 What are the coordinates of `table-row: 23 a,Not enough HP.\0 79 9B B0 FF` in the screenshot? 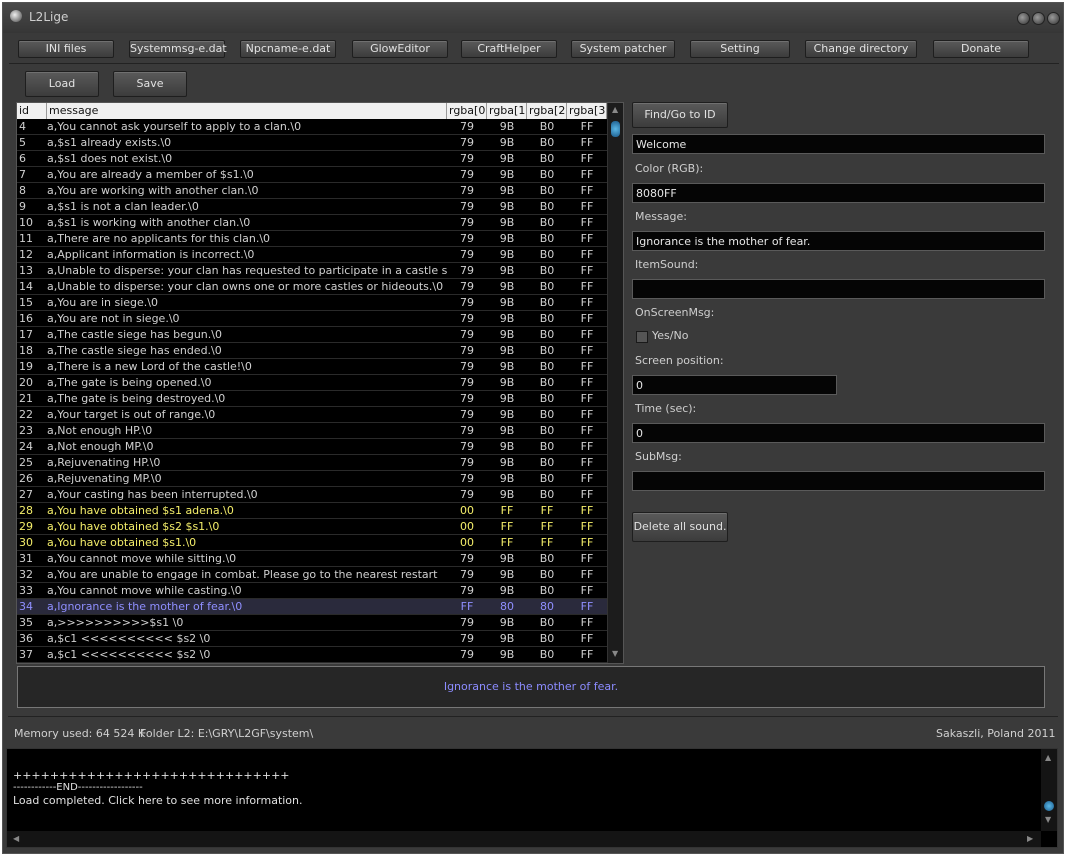 It's located at (312, 431).